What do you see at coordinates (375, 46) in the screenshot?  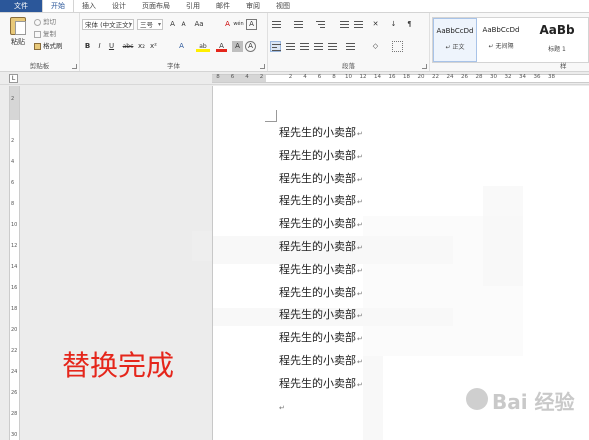 I see `shading-icon: ◇` at bounding box center [375, 46].